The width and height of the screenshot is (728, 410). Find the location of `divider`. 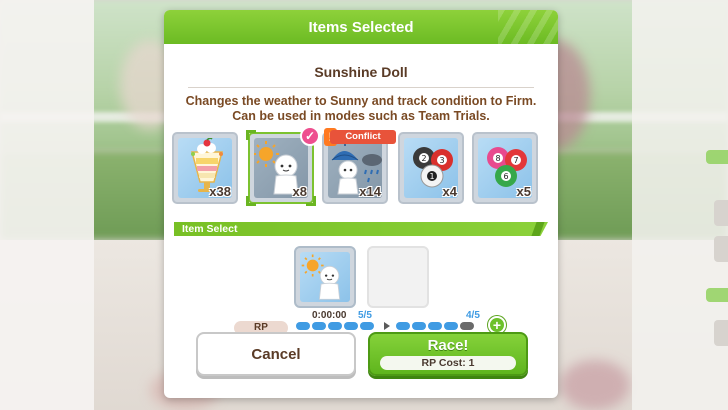

divider is located at coordinates (361, 87).